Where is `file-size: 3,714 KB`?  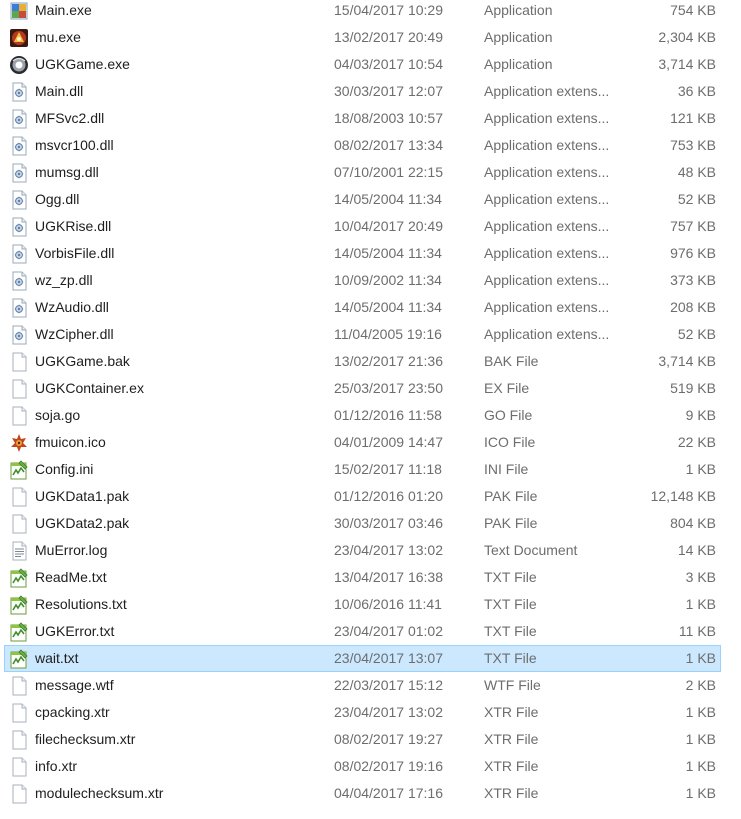 file-size: 3,714 KB is located at coordinates (687, 64).